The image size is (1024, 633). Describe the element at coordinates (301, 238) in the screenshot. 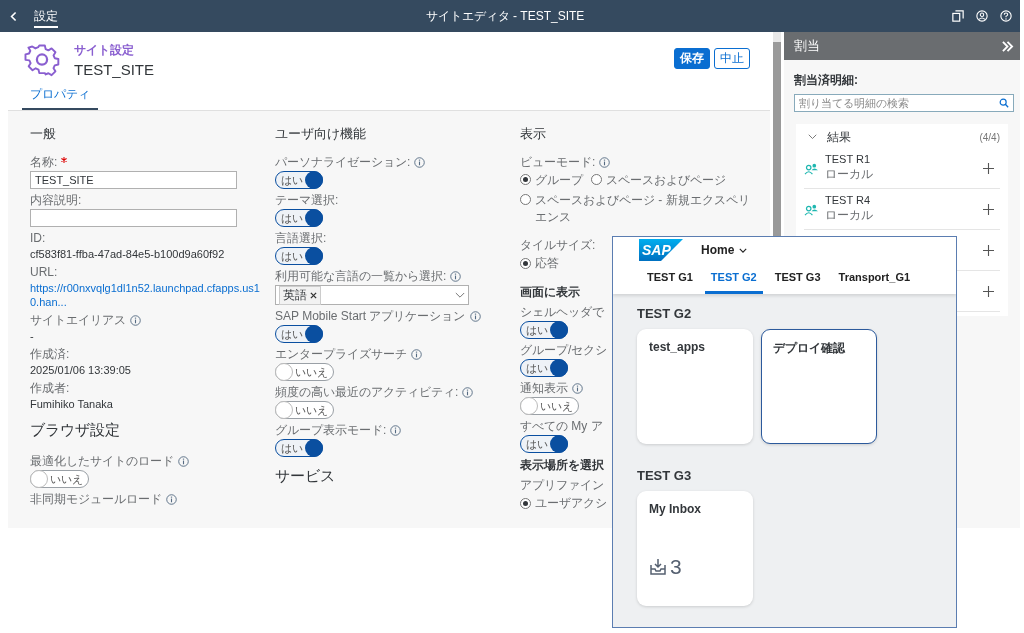

I see `field-label: 言語選択:` at that location.